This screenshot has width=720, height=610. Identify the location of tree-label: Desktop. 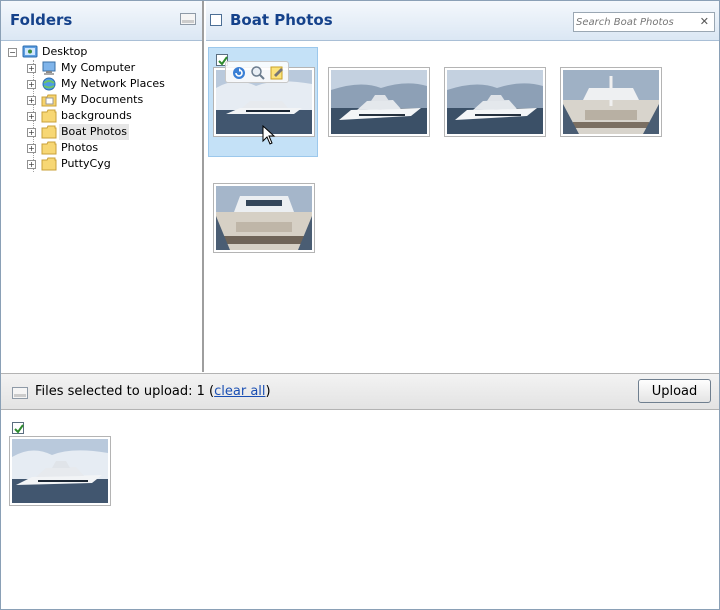
(65, 51).